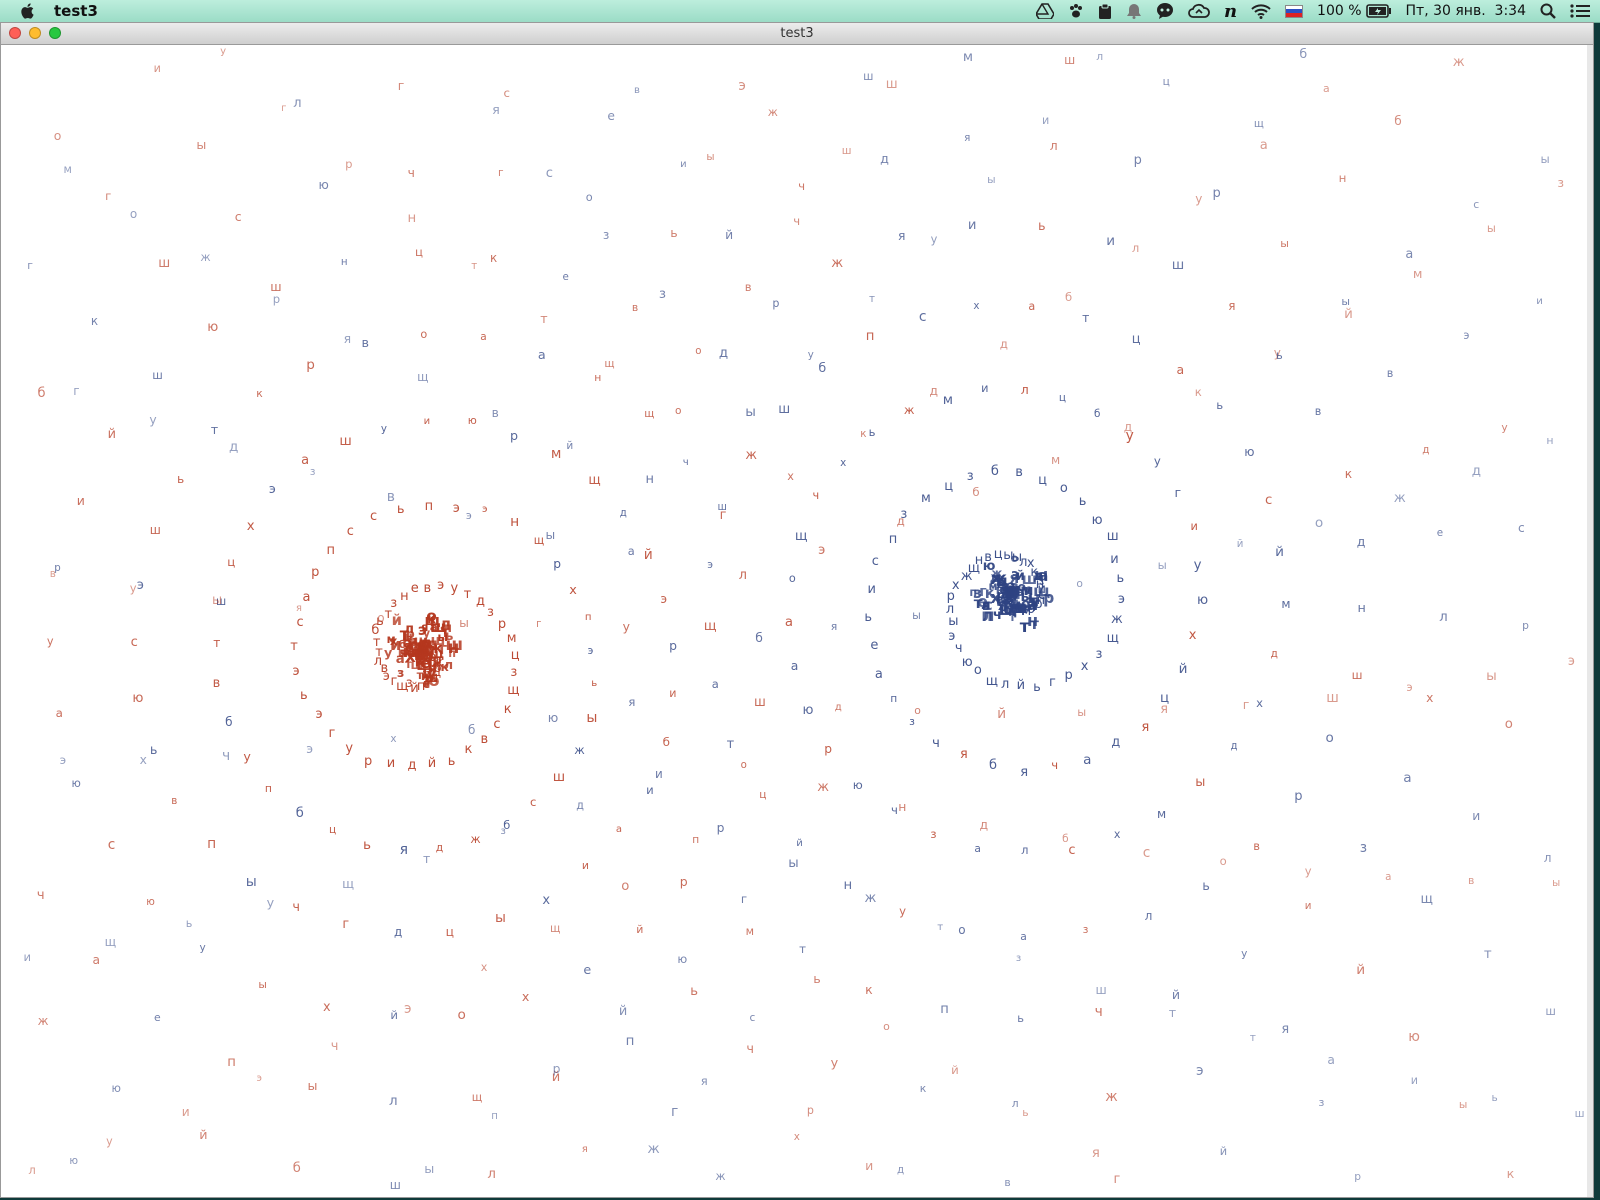 Image resolution: width=1600 pixels, height=1200 pixels. I want to click on red-spiral-letter: г, so click(501, 173).